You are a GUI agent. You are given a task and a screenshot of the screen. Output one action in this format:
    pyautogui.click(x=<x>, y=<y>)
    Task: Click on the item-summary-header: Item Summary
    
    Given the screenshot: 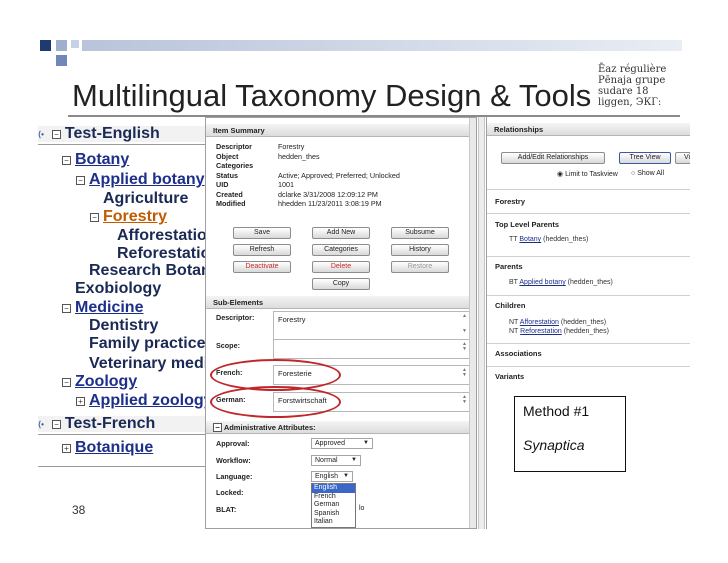 What is the action you would take?
    pyautogui.click(x=341, y=130)
    